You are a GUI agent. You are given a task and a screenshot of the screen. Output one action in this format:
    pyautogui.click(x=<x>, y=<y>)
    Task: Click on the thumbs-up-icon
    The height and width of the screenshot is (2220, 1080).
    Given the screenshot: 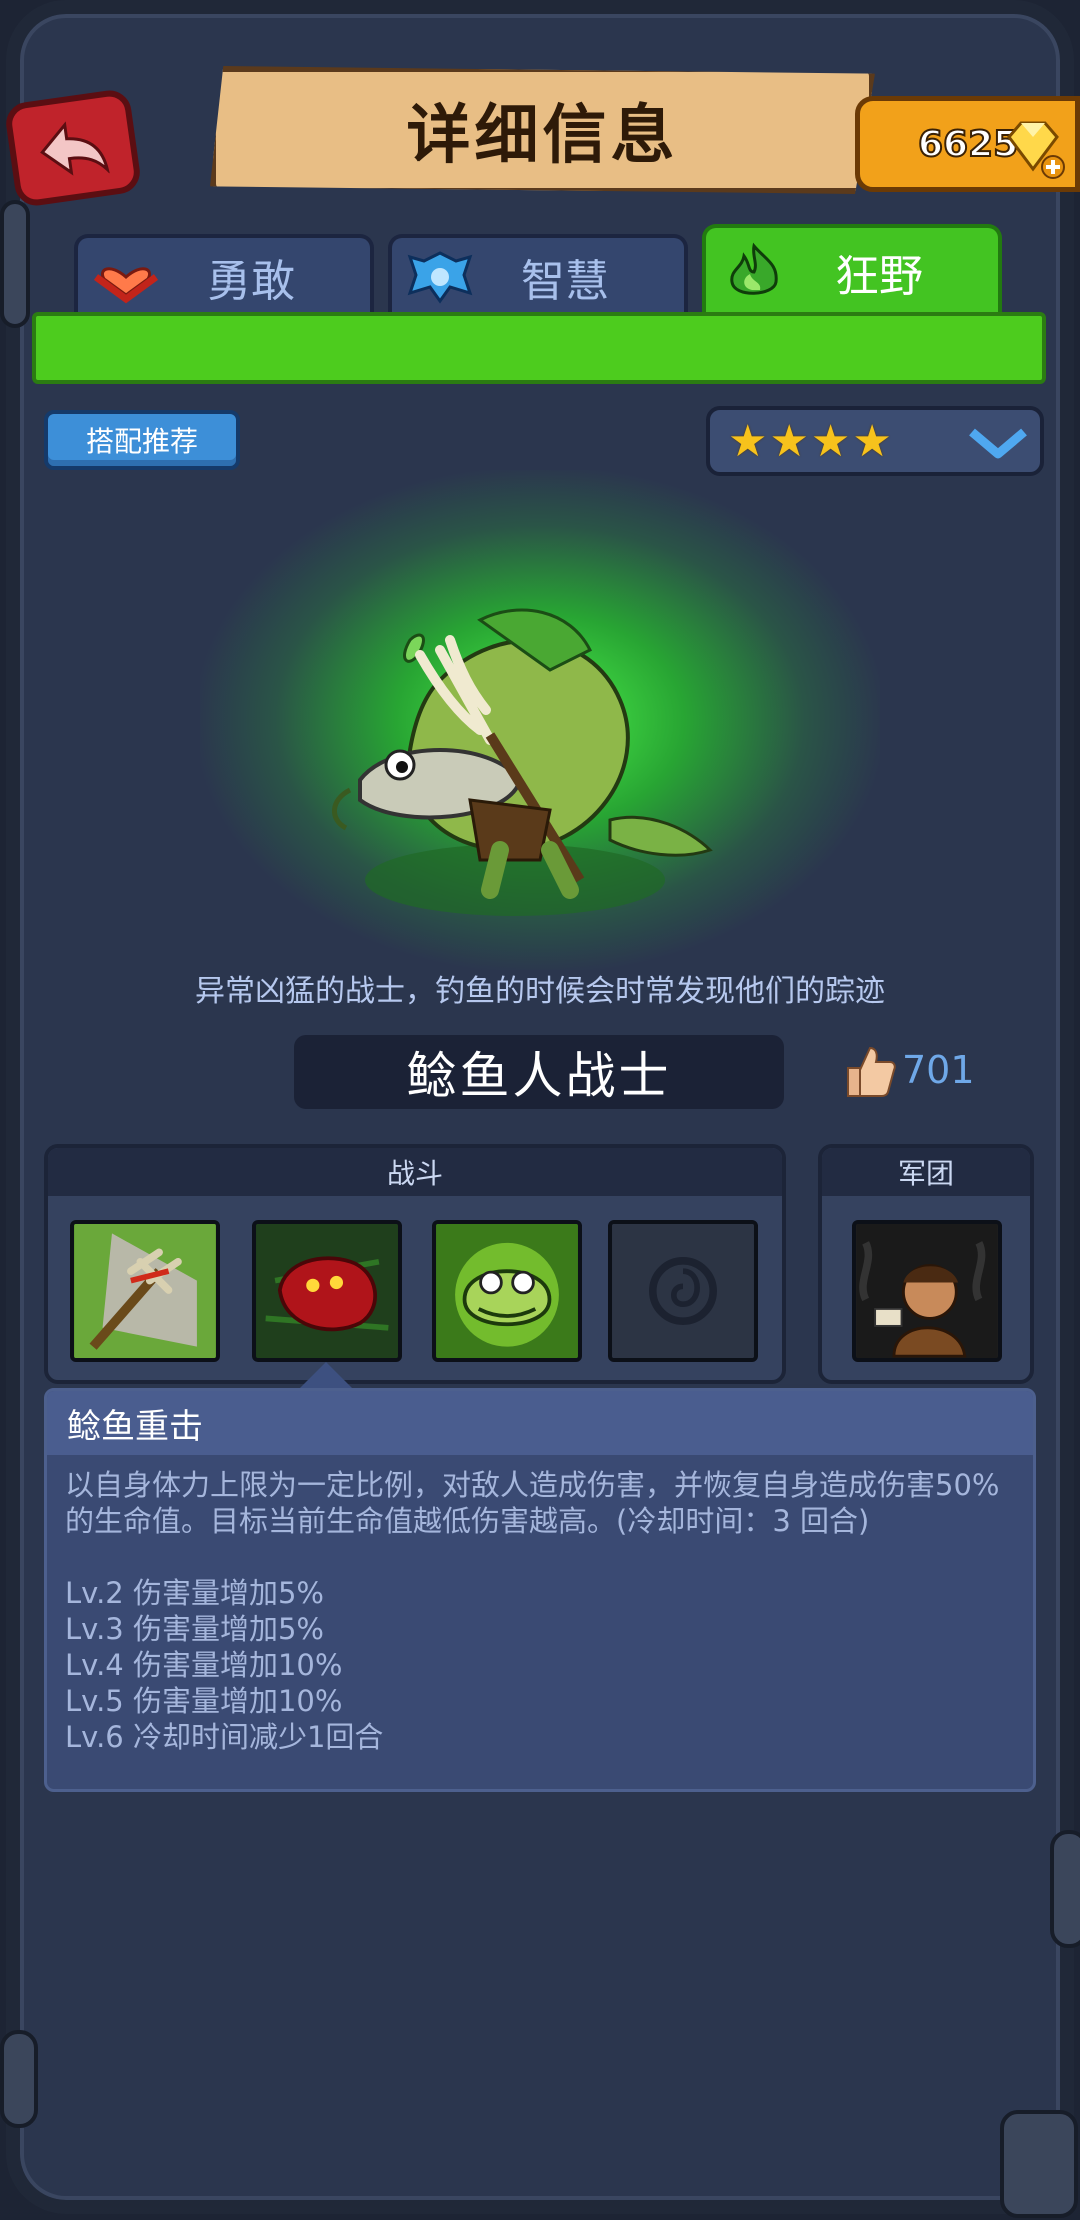 What is the action you would take?
    pyautogui.click(x=871, y=1071)
    